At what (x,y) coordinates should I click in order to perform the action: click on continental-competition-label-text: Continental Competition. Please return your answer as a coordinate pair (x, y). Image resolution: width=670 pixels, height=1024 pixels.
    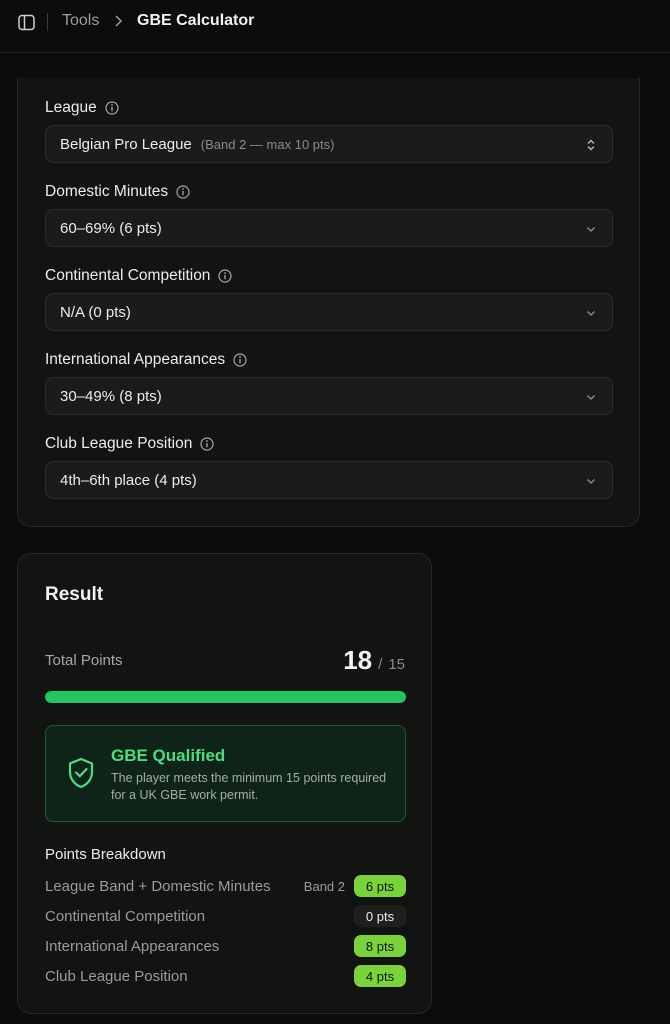
    Looking at the image, I should click on (128, 275).